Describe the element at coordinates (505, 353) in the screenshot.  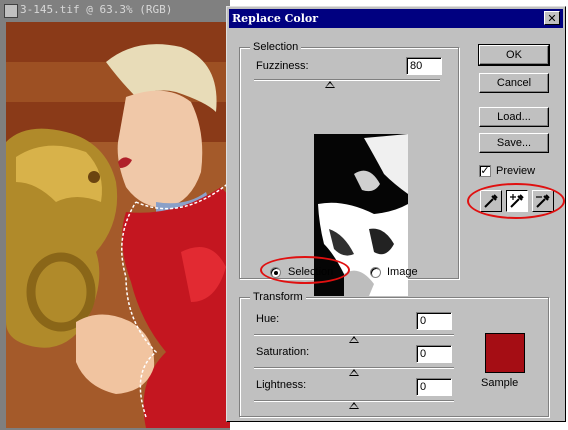
I see `sample-swatch` at that location.